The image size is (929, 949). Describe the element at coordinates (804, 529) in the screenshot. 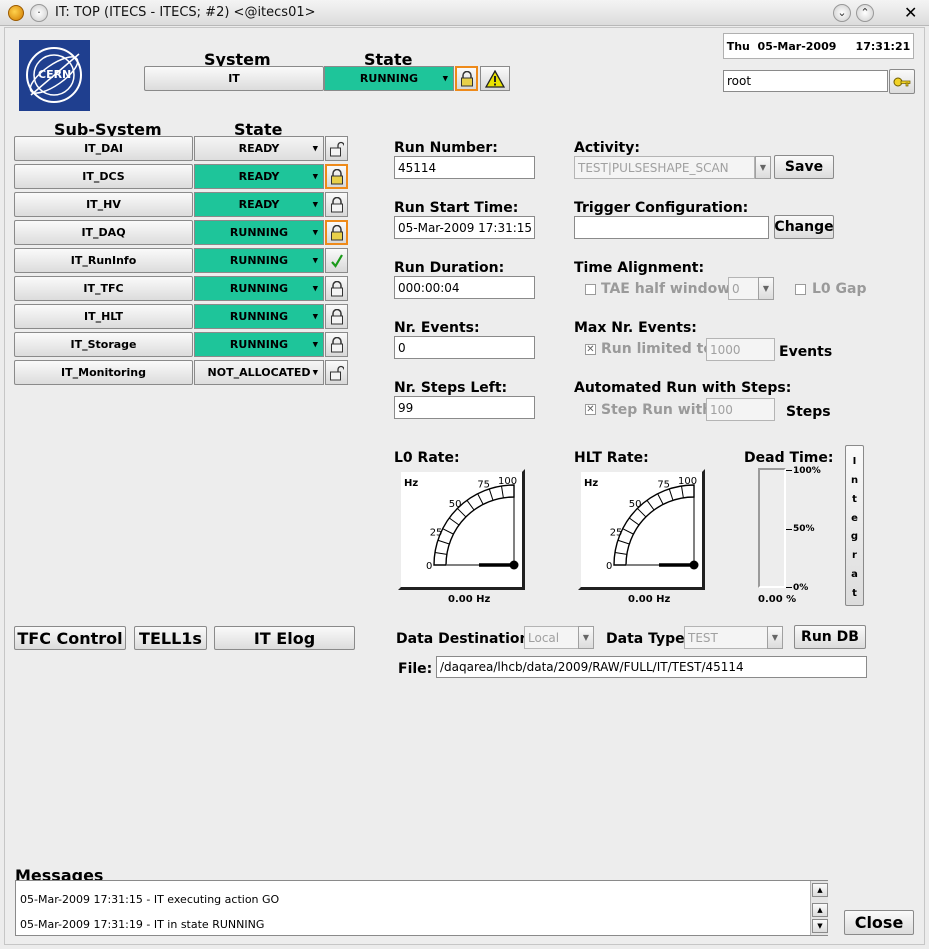

I see `dead-tick-label-50: 50%` at that location.